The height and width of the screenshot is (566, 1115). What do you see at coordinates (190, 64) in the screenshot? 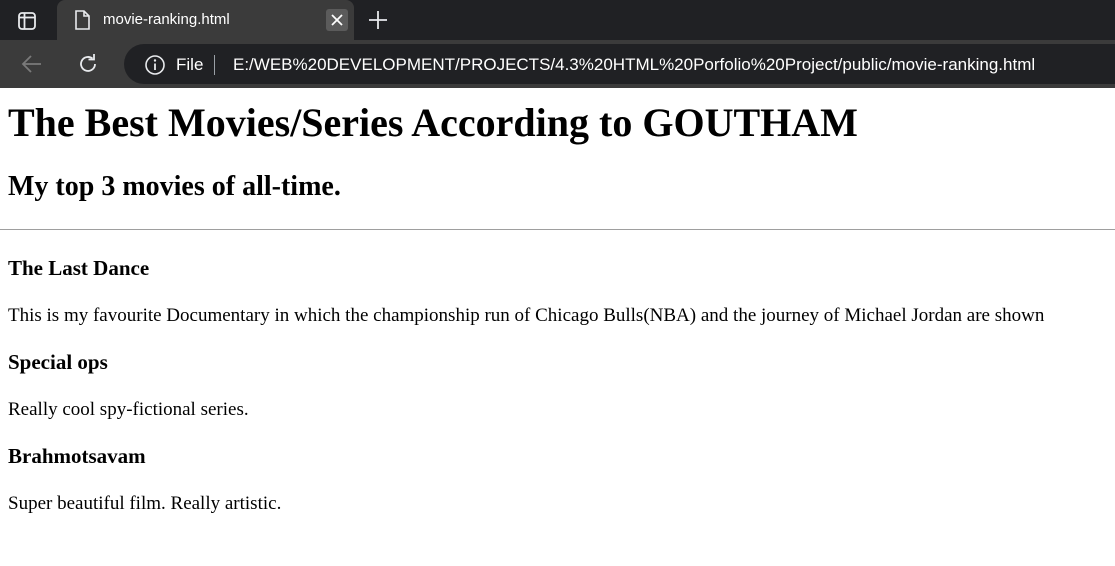
I see `address-scheme-label: File` at bounding box center [190, 64].